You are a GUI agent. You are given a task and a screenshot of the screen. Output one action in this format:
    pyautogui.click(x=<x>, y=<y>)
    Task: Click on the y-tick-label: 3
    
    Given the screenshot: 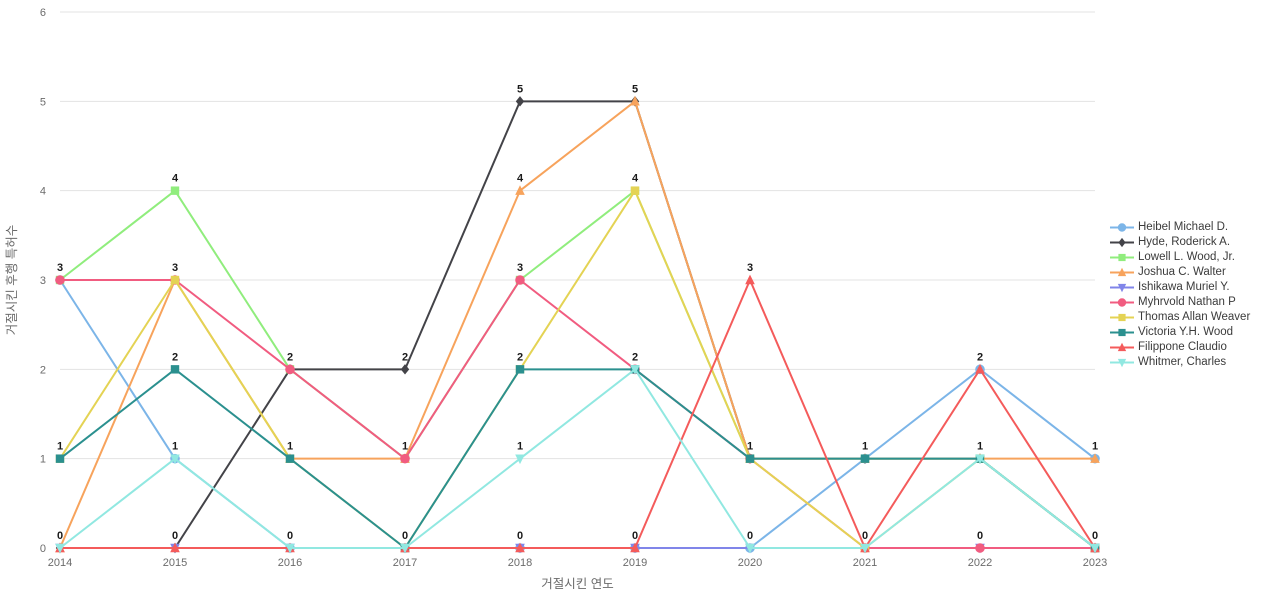 What is the action you would take?
    pyautogui.click(x=43, y=281)
    